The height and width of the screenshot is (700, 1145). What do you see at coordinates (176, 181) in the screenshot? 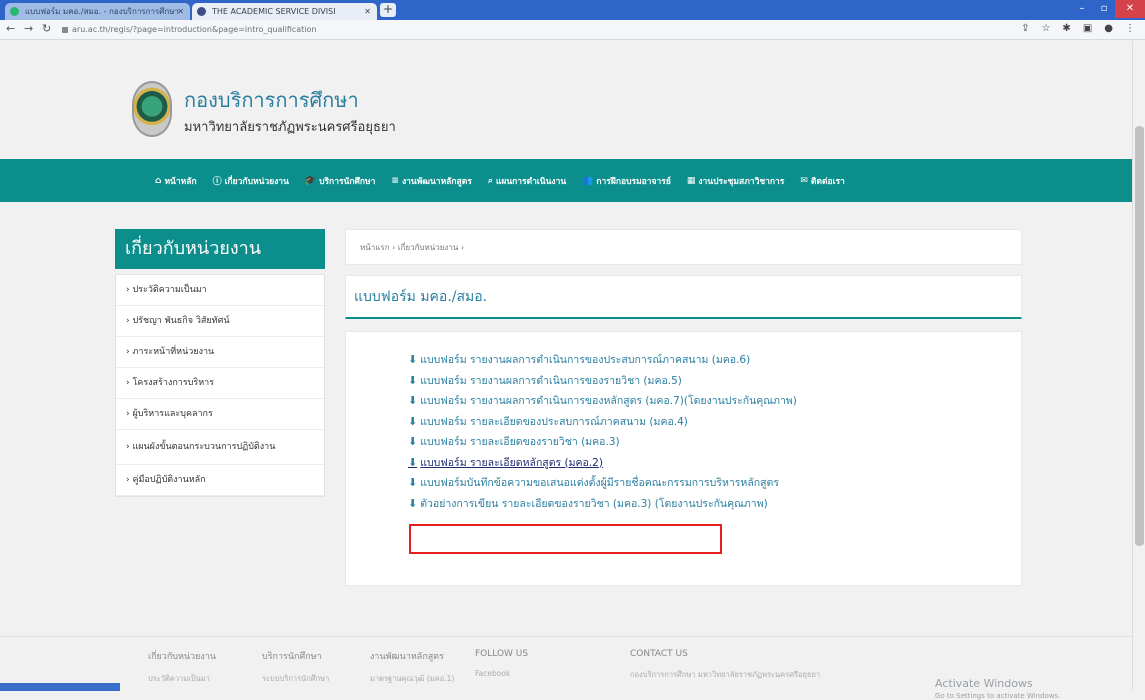
I see `nav-item-0: ⌂ หน้าหลัก` at bounding box center [176, 181].